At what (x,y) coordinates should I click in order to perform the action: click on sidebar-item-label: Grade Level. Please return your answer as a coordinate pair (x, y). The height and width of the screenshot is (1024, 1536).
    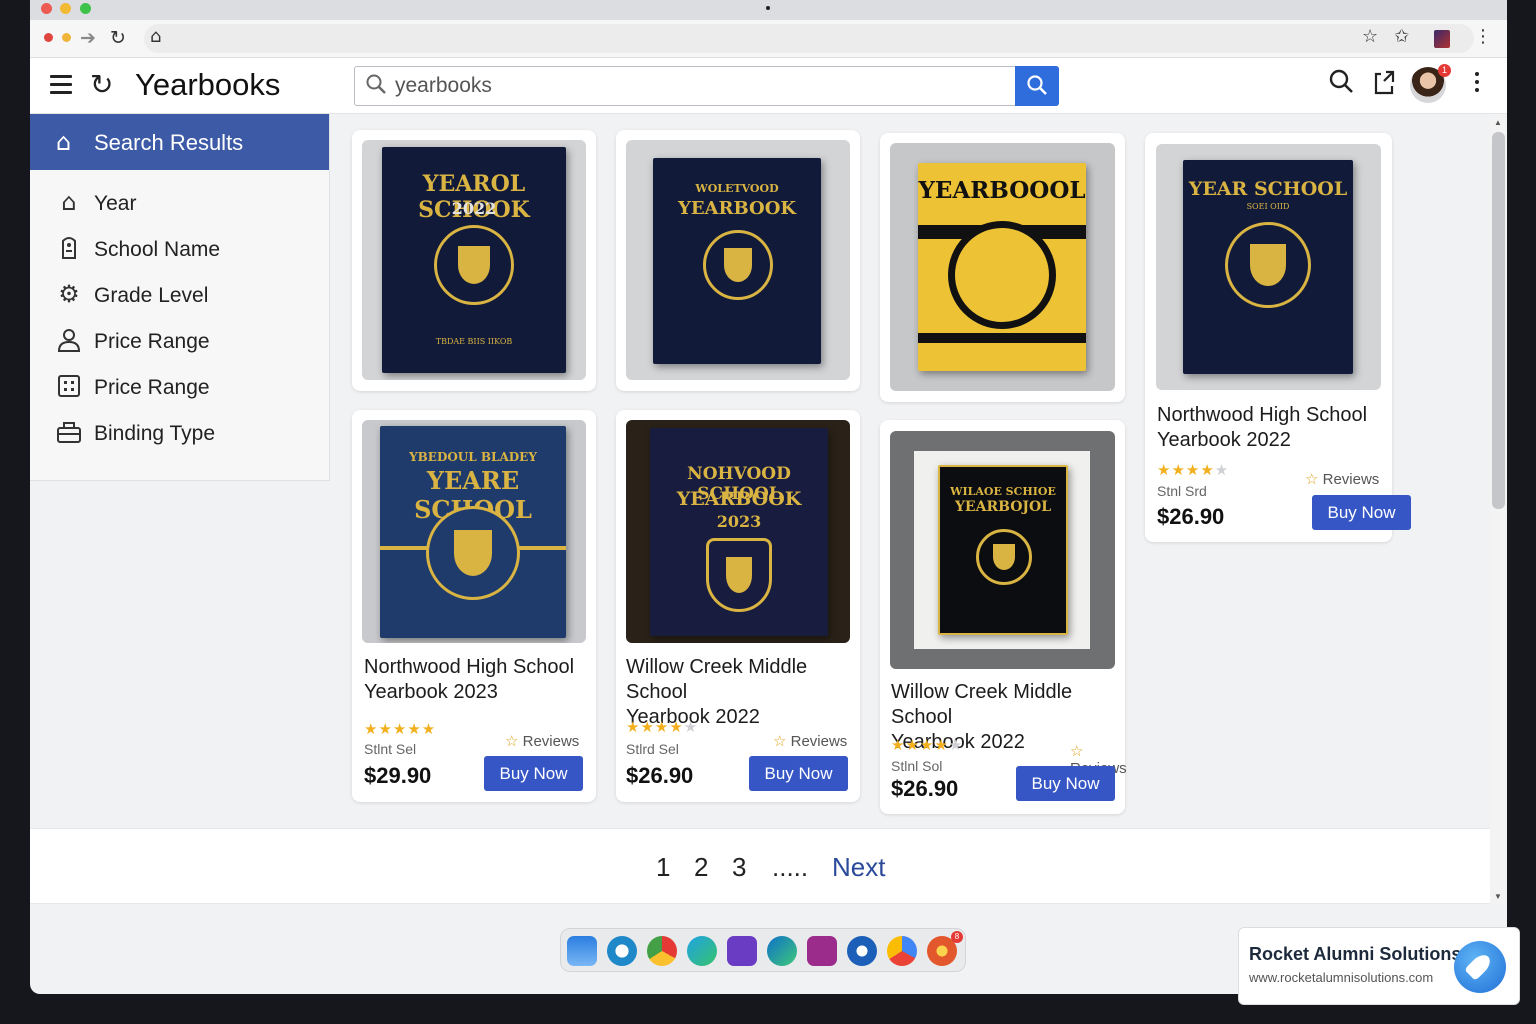
    Looking at the image, I should click on (151, 295).